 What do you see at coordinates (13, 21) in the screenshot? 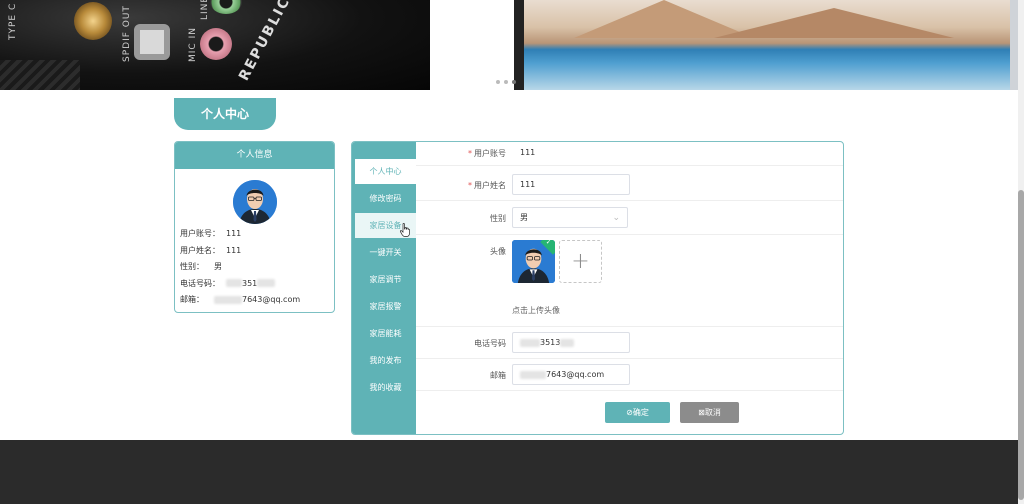
I see `port-label-typec: TYPE C` at bounding box center [13, 21].